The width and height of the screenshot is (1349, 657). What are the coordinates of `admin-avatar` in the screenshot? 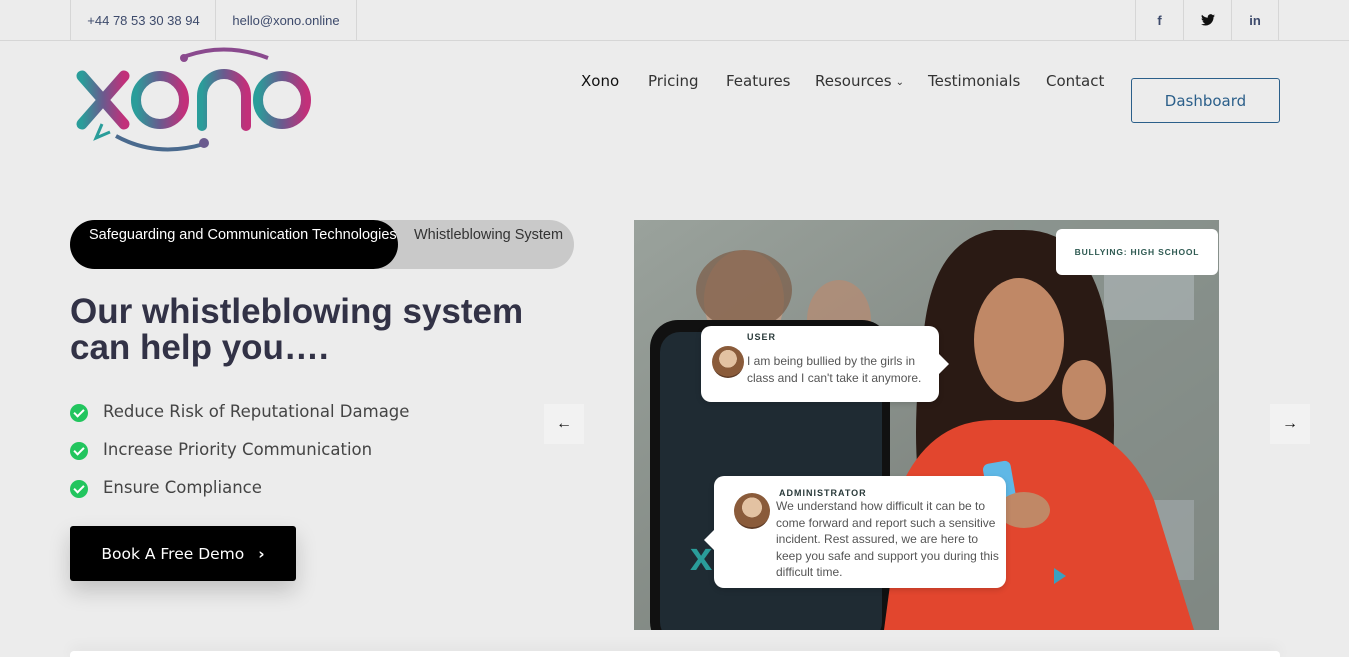 It's located at (752, 511).